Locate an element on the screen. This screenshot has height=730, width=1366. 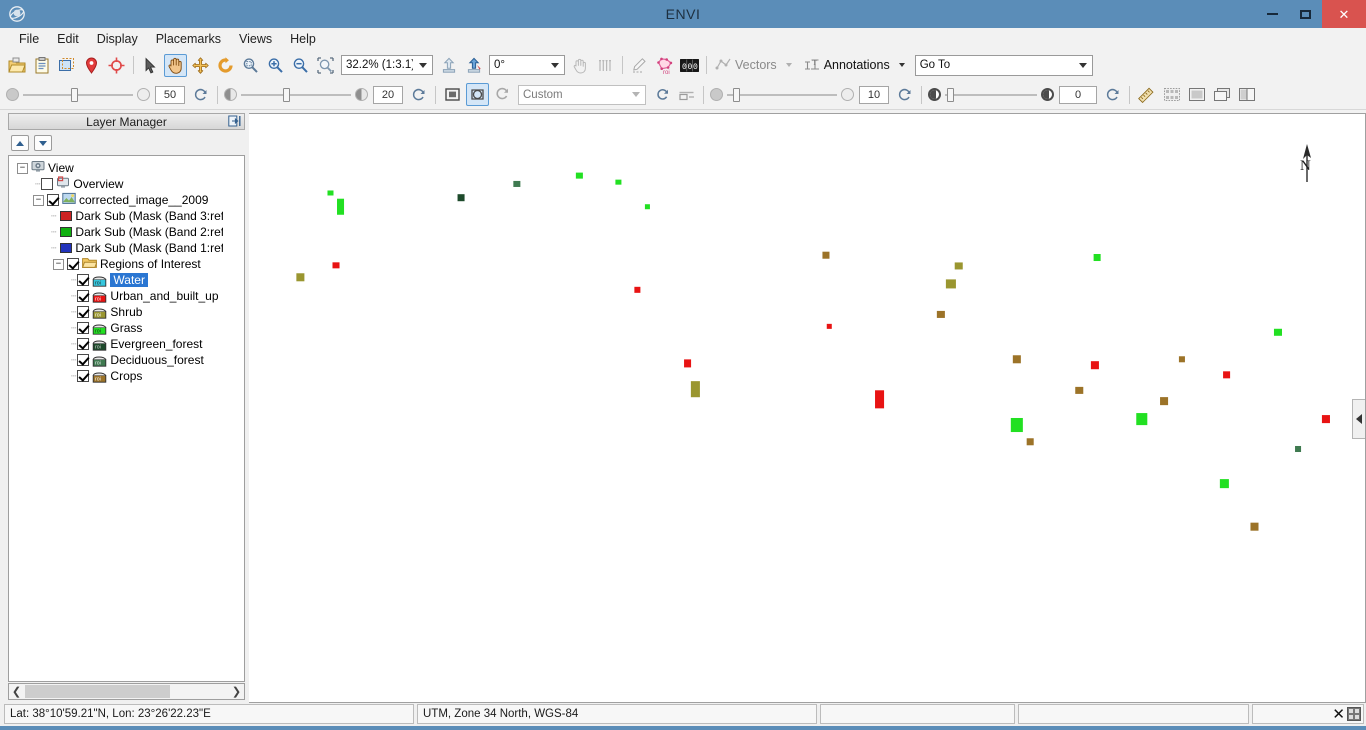
roi-deciduous-checkbox is located at coordinates (83, 360).